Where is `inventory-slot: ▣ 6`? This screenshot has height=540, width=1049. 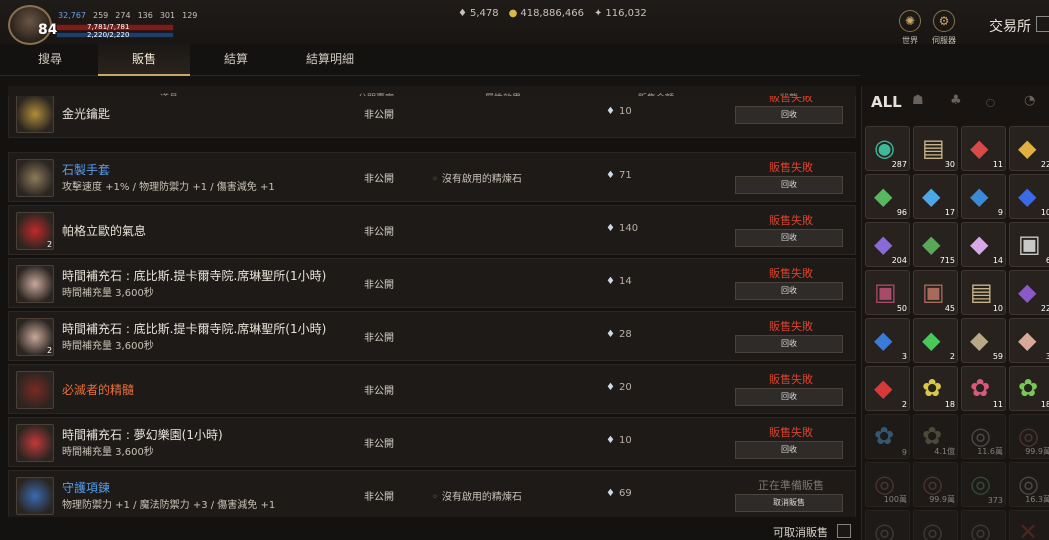 inventory-slot: ▣ 6 is located at coordinates (1029, 244).